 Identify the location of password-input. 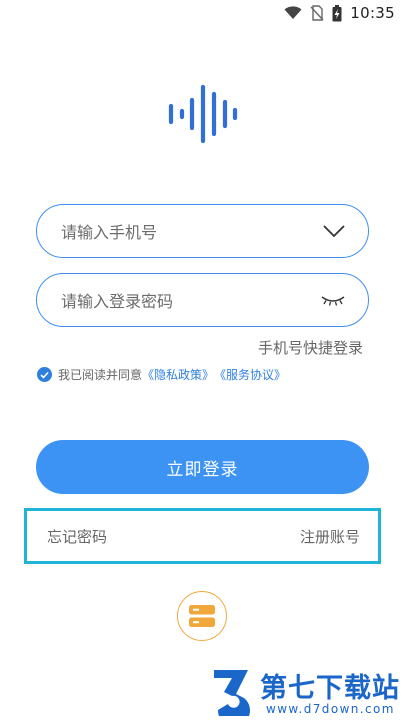
(181, 301).